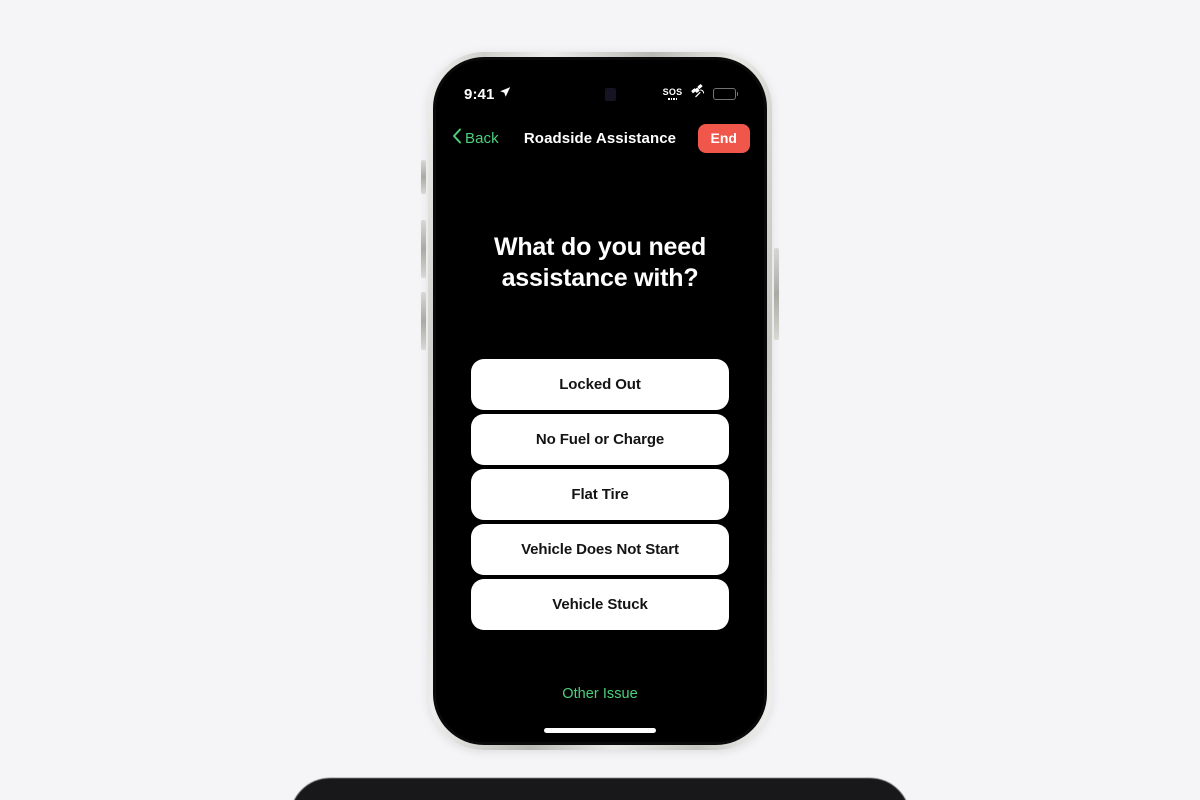 Image resolution: width=1200 pixels, height=800 pixels. What do you see at coordinates (600, 439) in the screenshot?
I see `option-no-fuel-or-charge: No Fuel or Charge` at bounding box center [600, 439].